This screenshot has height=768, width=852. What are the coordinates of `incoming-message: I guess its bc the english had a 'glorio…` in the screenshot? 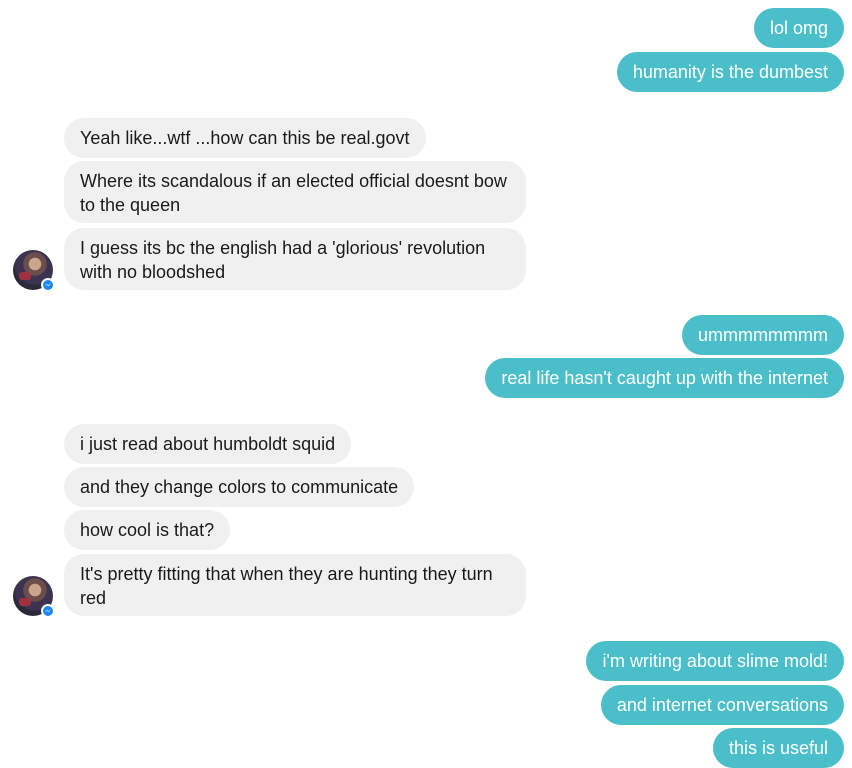 It's located at (295, 259).